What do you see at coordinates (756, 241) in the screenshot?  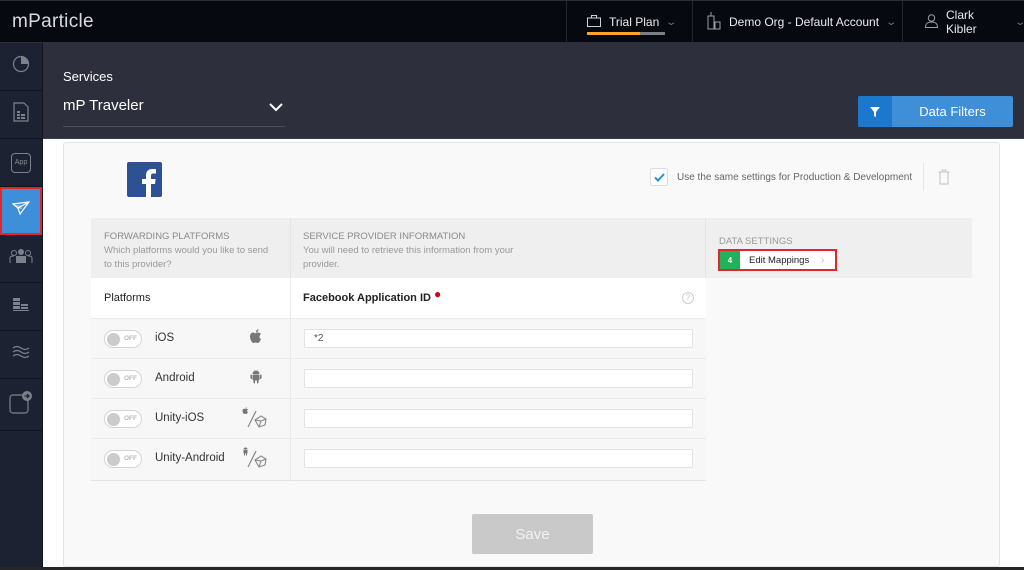 I see `data-settings-title: DATA SETTINGS` at bounding box center [756, 241].